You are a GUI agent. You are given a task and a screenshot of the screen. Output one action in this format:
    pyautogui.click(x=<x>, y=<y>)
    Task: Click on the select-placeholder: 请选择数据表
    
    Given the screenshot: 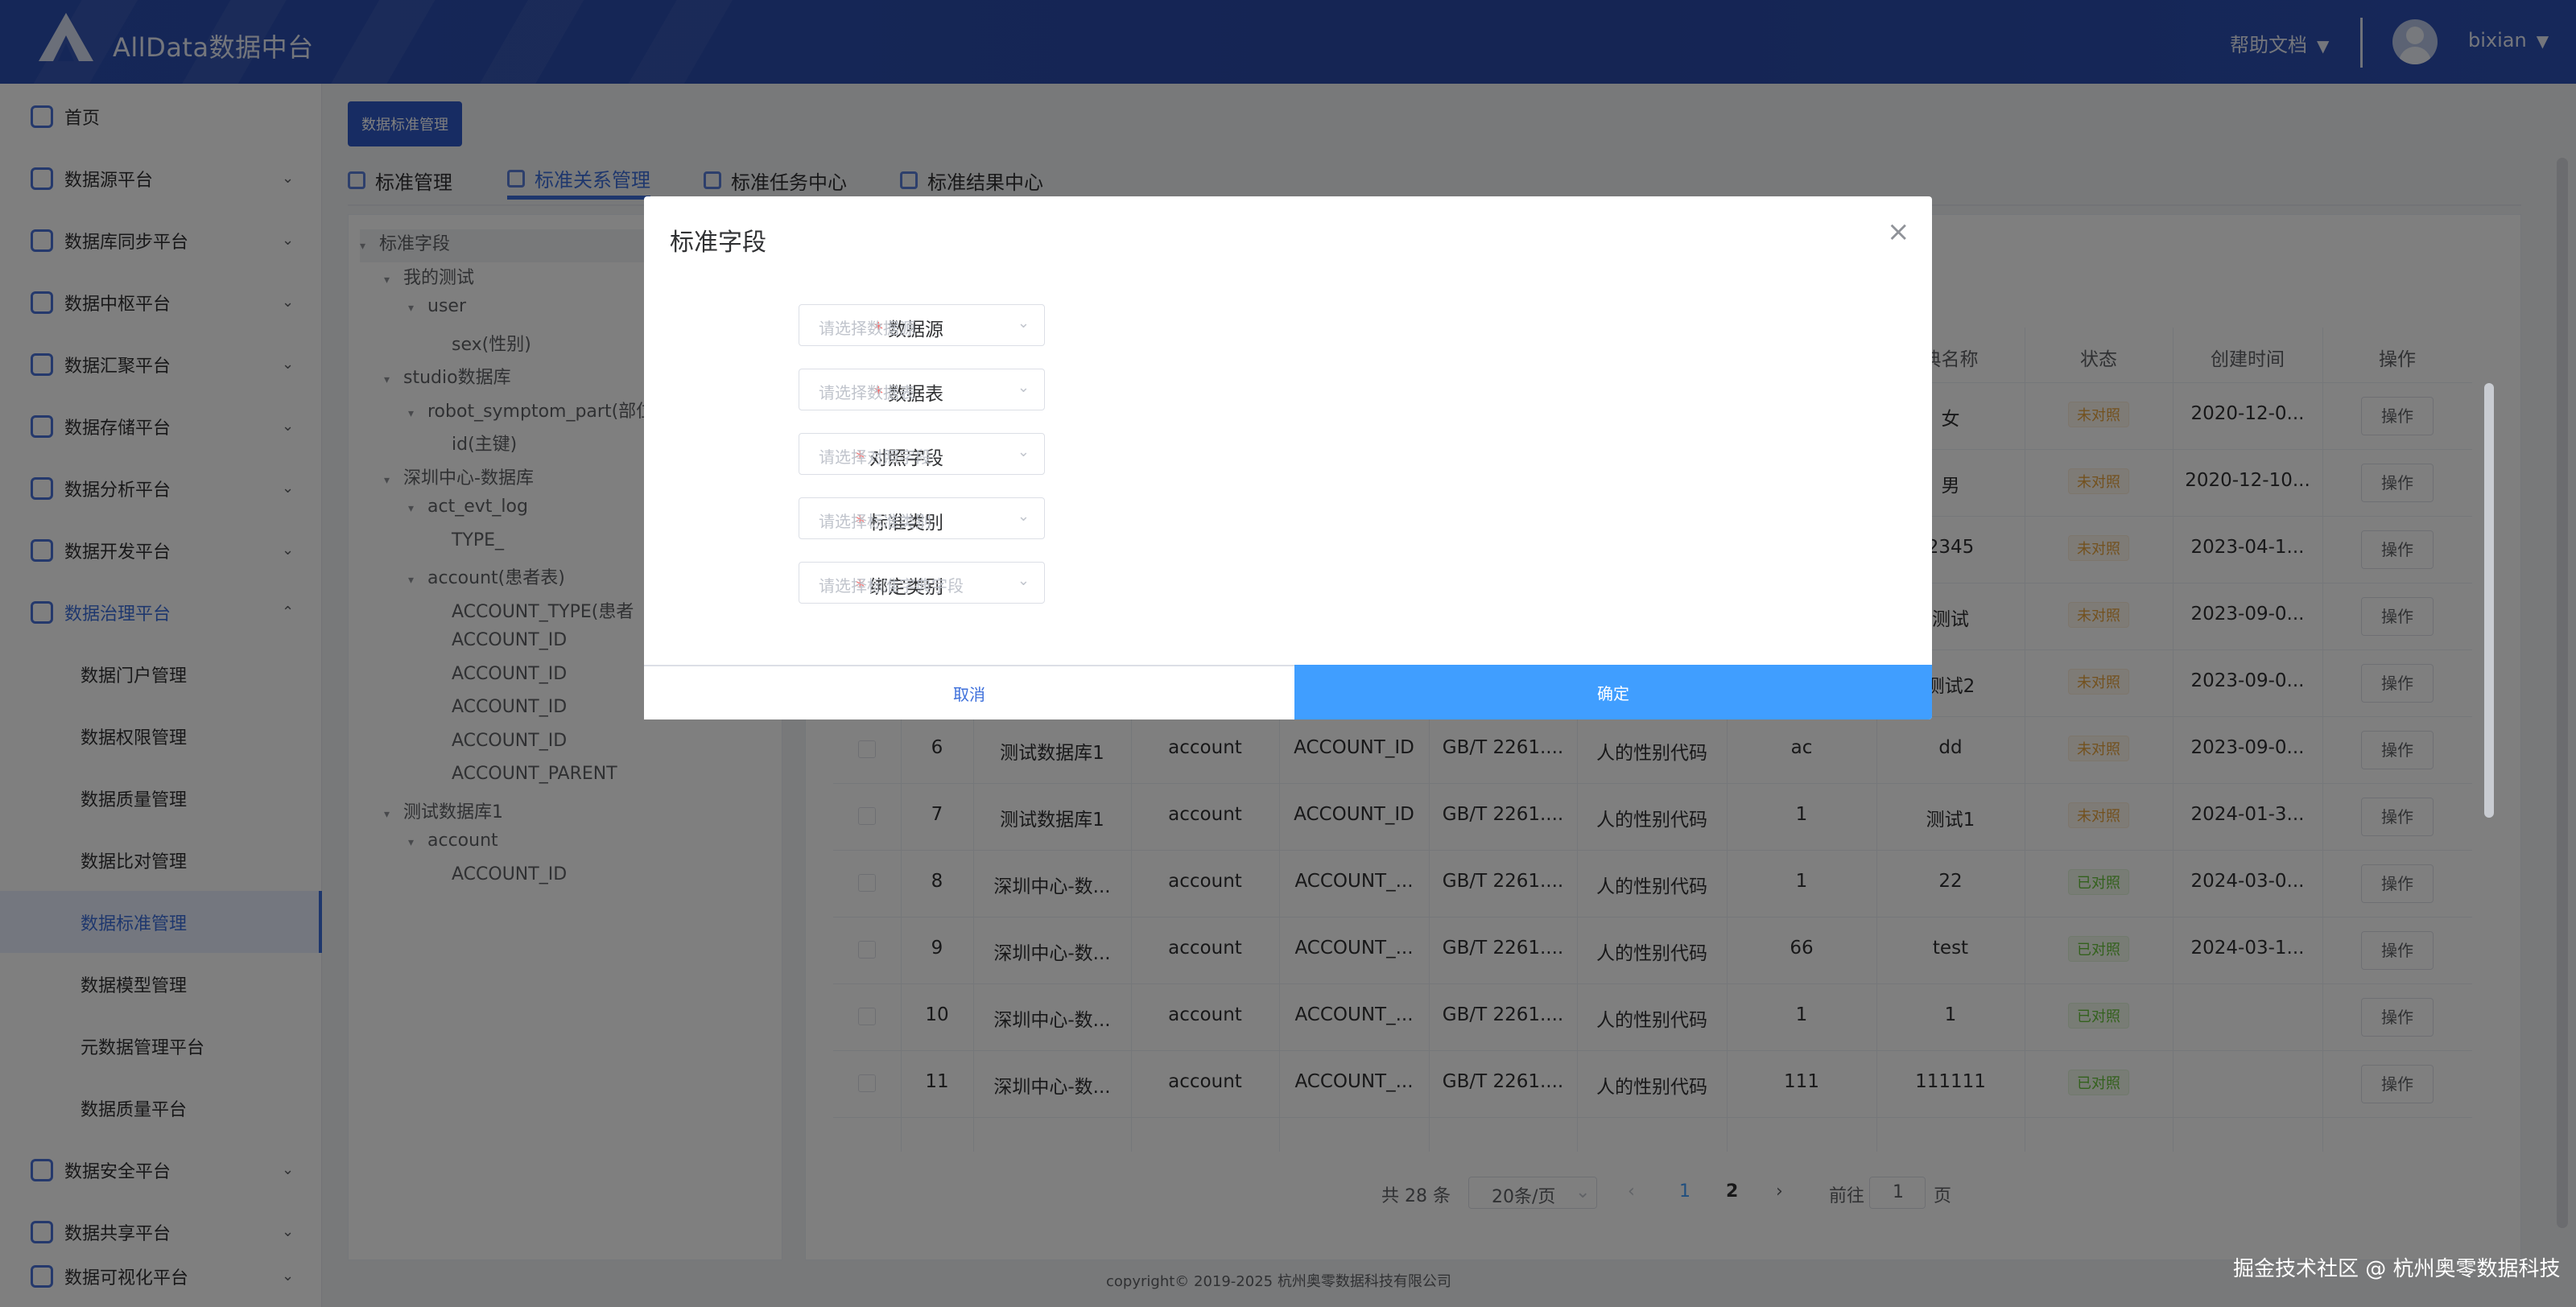 What is the action you would take?
    pyautogui.click(x=867, y=392)
    